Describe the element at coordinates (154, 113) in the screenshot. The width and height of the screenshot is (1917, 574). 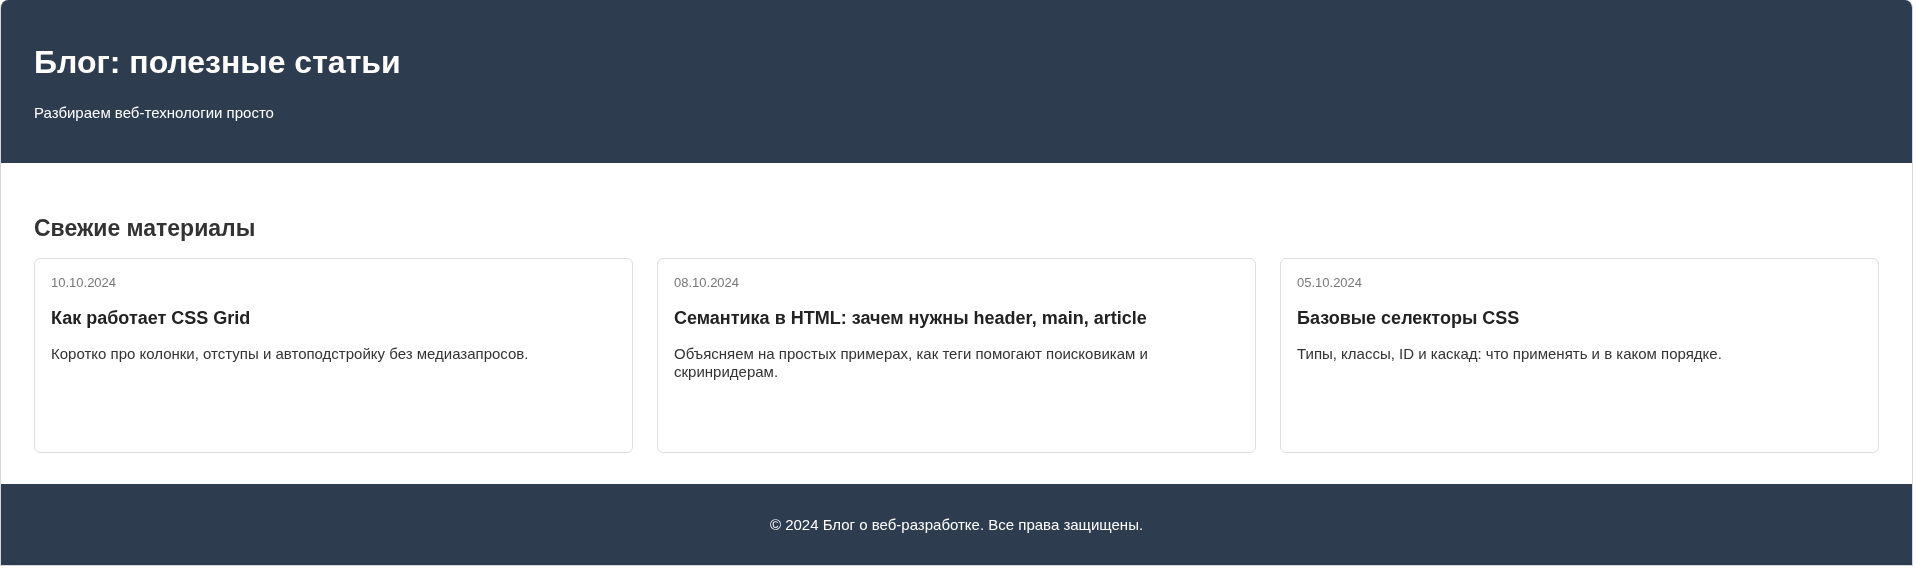
I see `blog-subtitle: Разбираем веб-технологии просто` at that location.